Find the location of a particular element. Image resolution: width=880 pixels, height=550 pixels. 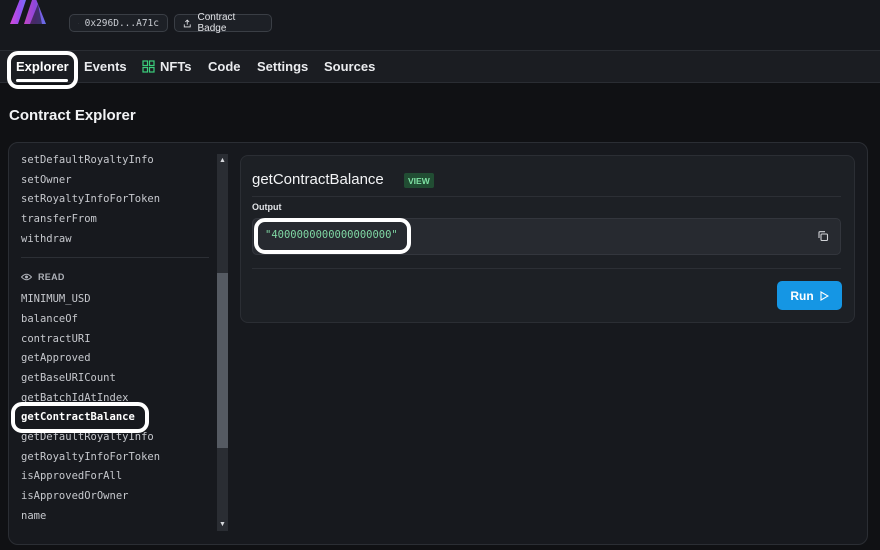

tab-code: Code is located at coordinates (224, 66).